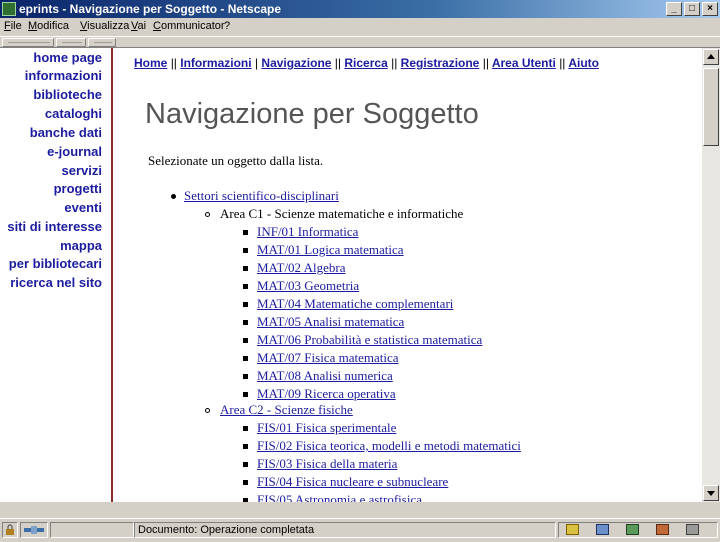 The image size is (720, 542). I want to click on sidebar-link-informazioni: informazioni, so click(63, 75).